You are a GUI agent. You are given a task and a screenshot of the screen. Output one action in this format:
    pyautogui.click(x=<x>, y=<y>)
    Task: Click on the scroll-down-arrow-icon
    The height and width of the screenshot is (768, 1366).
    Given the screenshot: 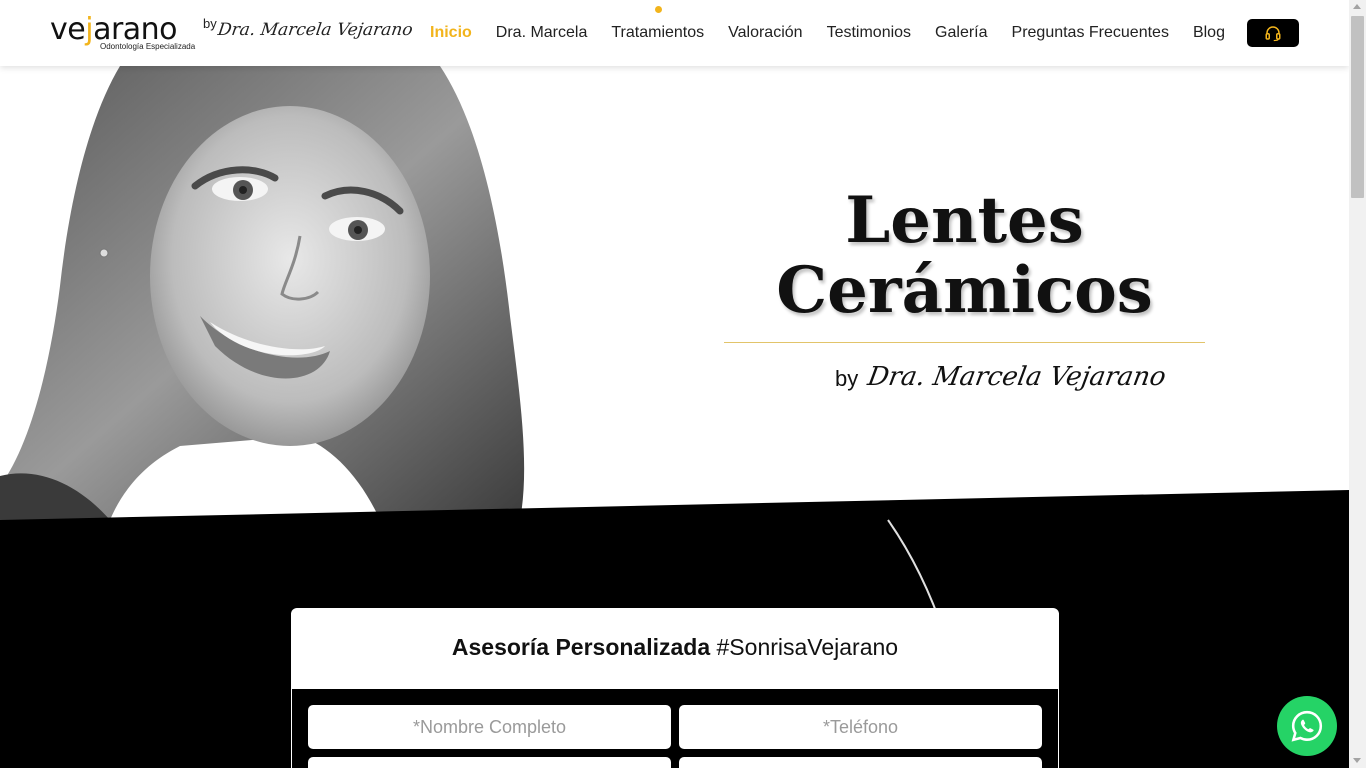 What is the action you would take?
    pyautogui.click(x=1357, y=760)
    